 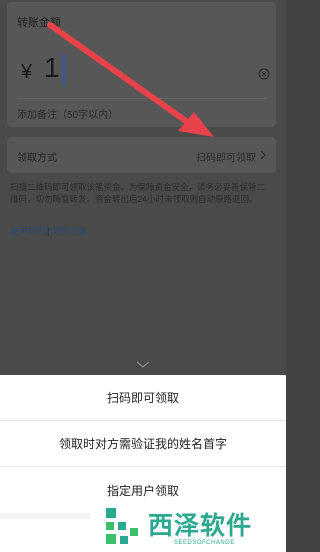 I want to click on watermark-title: 西泽软件, so click(x=200, y=526).